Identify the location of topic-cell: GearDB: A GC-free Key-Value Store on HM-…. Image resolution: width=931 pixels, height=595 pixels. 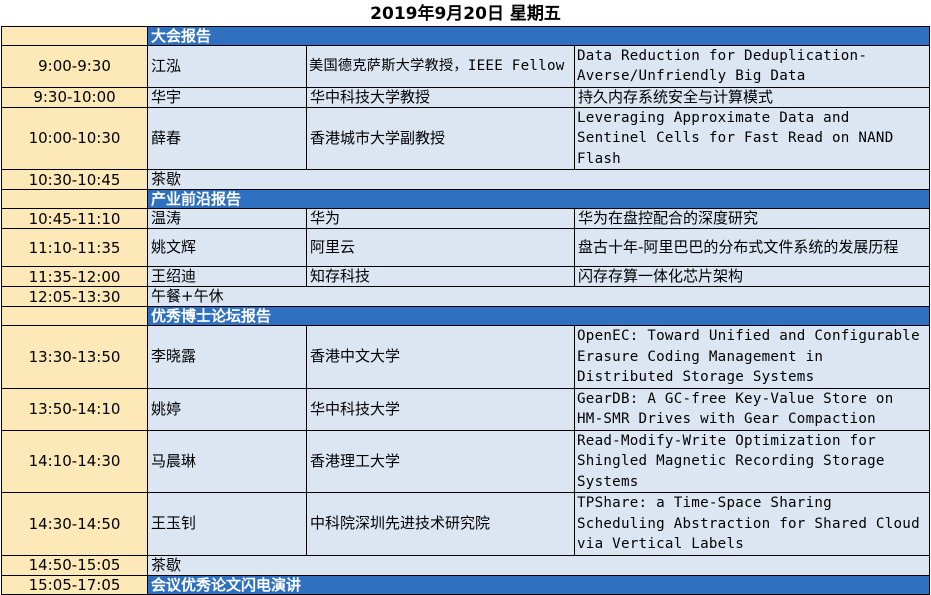
(752, 409).